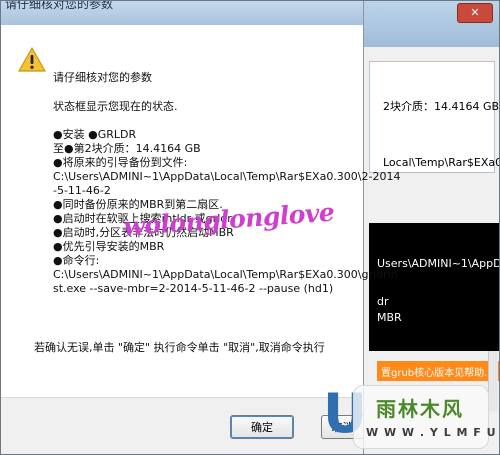 The image size is (500, 455). What do you see at coordinates (82, 190) in the screenshot?
I see `param-line: -5-11-46-2` at bounding box center [82, 190].